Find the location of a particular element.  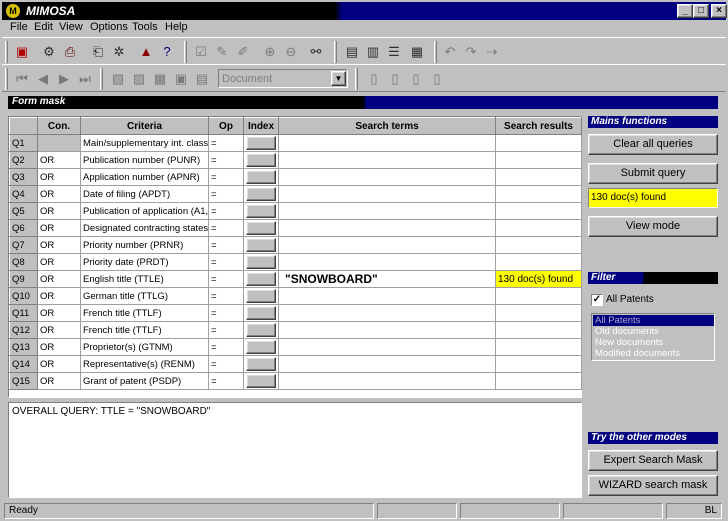

minimize-button: _ is located at coordinates (685, 11).